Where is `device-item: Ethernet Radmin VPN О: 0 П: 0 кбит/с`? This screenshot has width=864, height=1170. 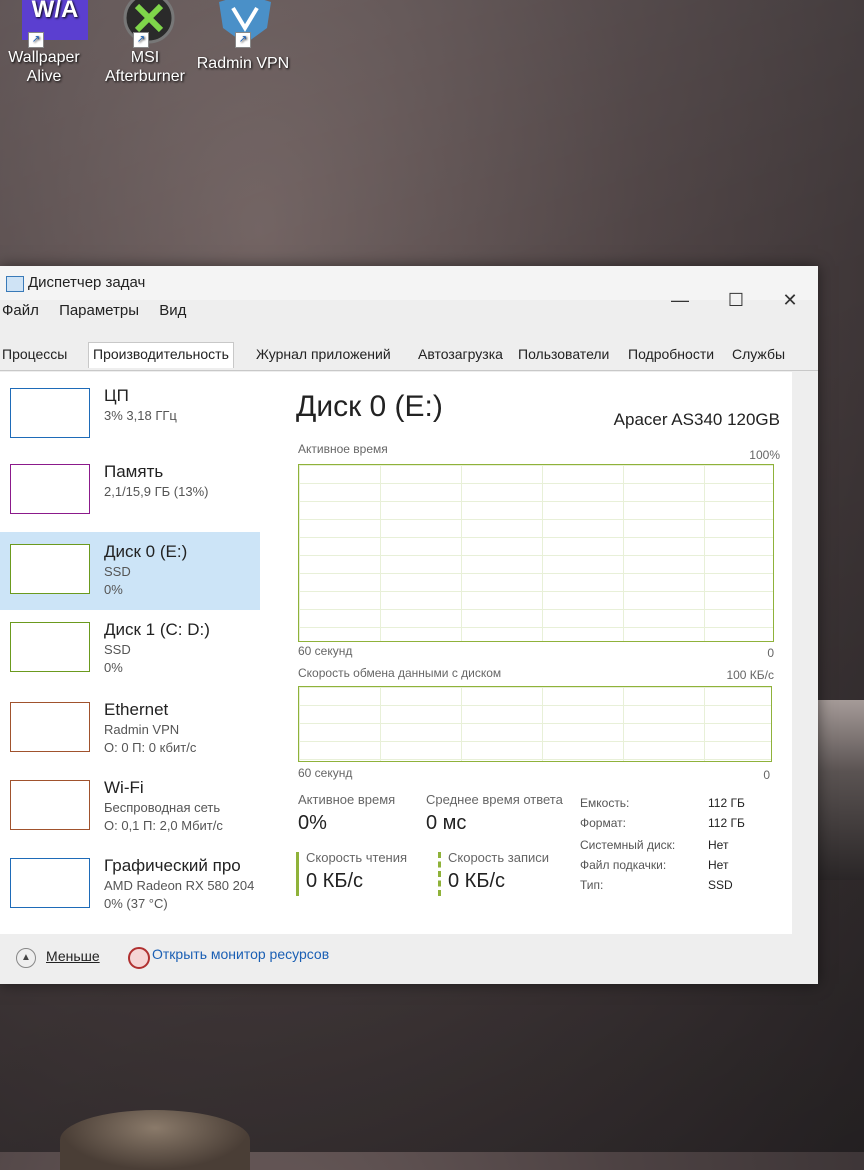
device-item: Ethernet Radmin VPN О: 0 П: 0 кбит/с is located at coordinates (130, 729).